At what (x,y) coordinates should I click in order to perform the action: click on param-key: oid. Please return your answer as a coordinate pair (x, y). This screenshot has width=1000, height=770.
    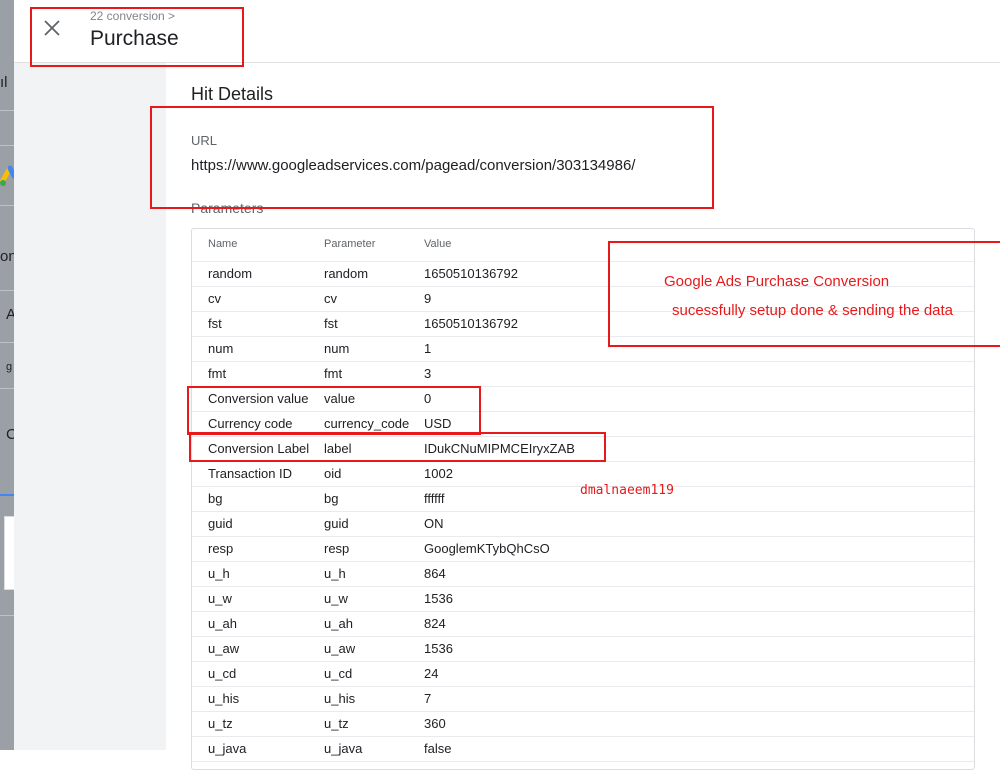
    Looking at the image, I should click on (333, 473).